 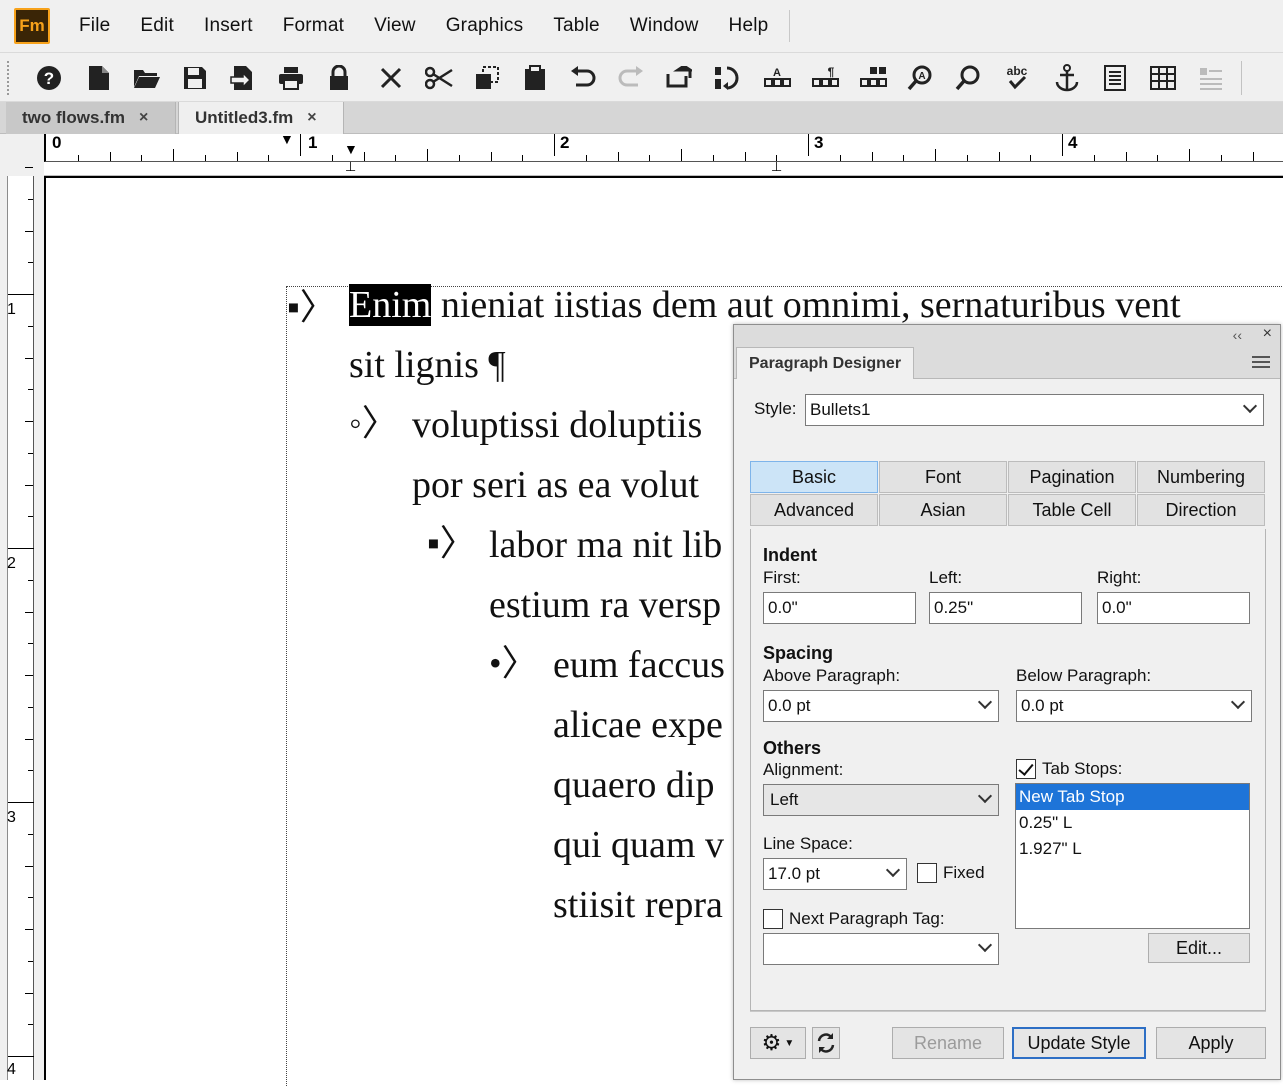 I want to click on left-indent-input: 0.25", so click(x=1005, y=608).